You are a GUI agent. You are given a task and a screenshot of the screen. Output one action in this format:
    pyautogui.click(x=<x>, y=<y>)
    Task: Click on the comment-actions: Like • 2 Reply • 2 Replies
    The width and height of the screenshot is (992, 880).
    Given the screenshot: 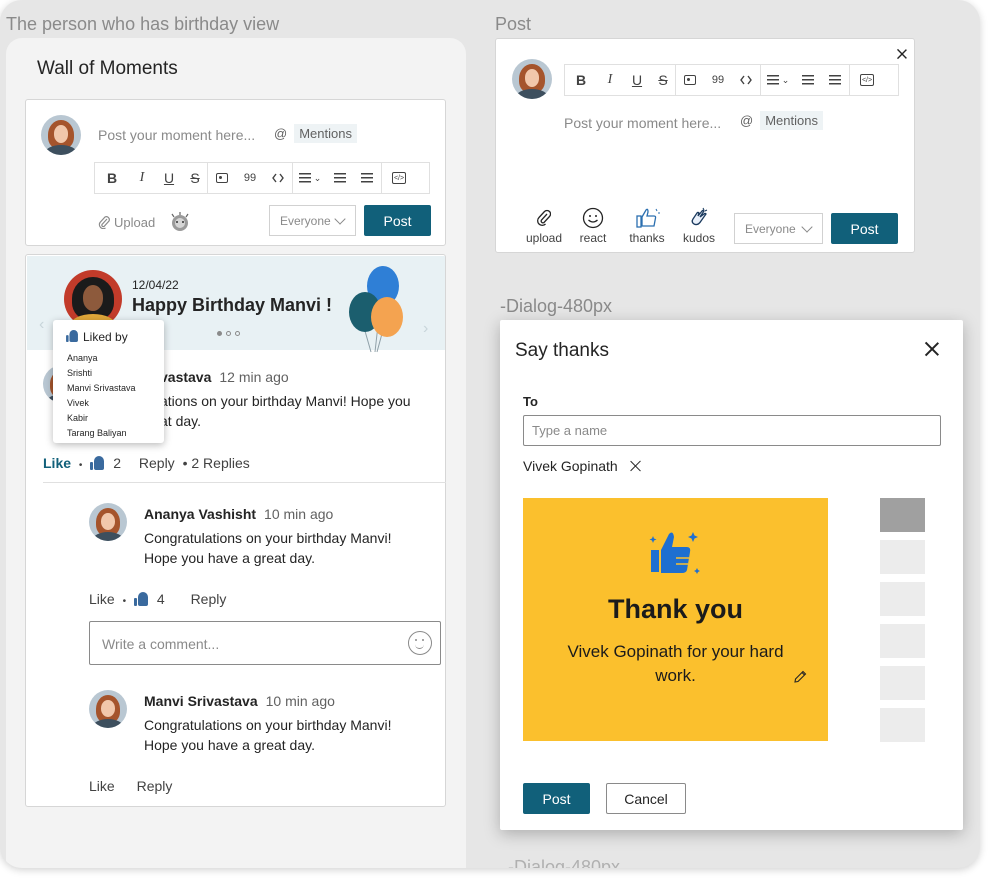 What is the action you would take?
    pyautogui.click(x=146, y=463)
    